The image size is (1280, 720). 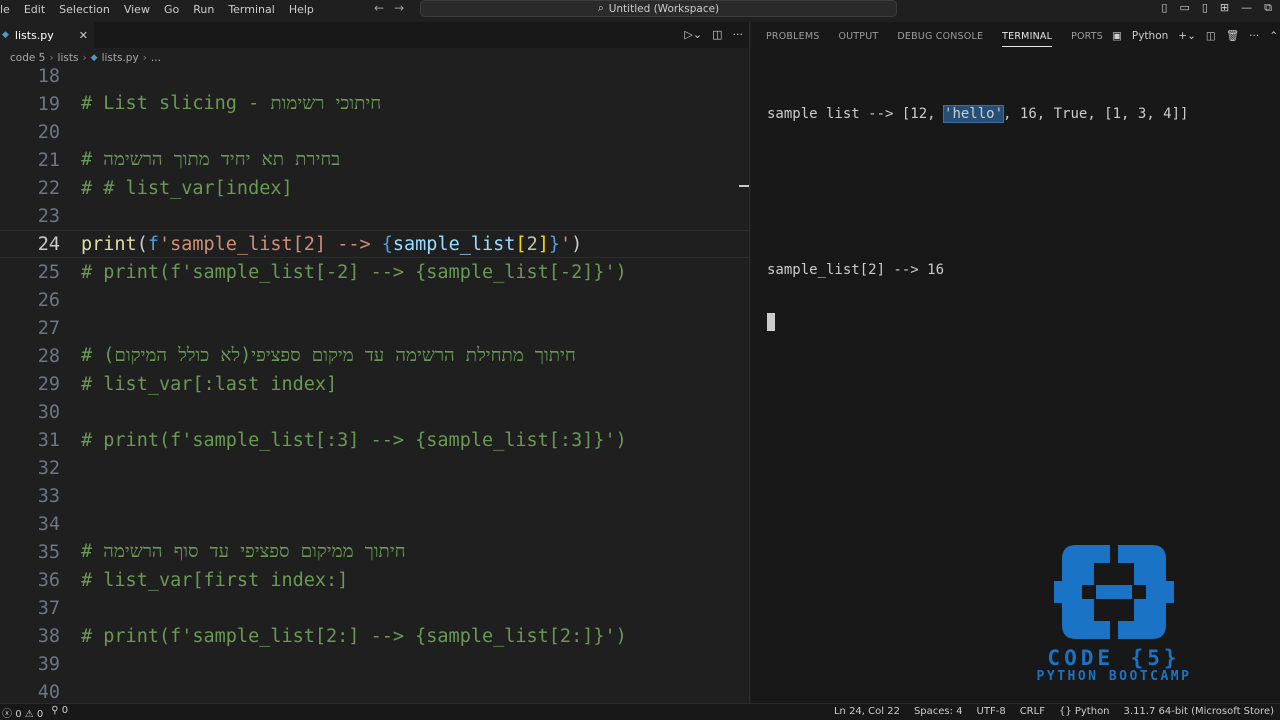 I want to click on toggle-sidebar-icon: ▯, so click(x=1164, y=8).